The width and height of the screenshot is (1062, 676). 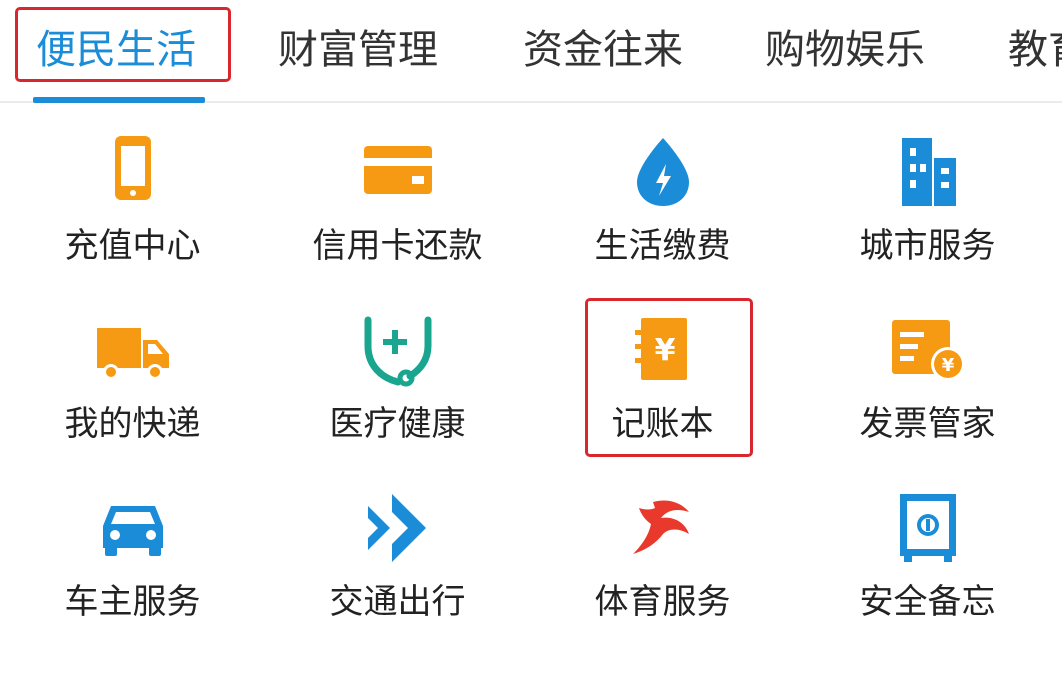 What do you see at coordinates (927, 602) in the screenshot?
I see `service-label: 安全备忘` at bounding box center [927, 602].